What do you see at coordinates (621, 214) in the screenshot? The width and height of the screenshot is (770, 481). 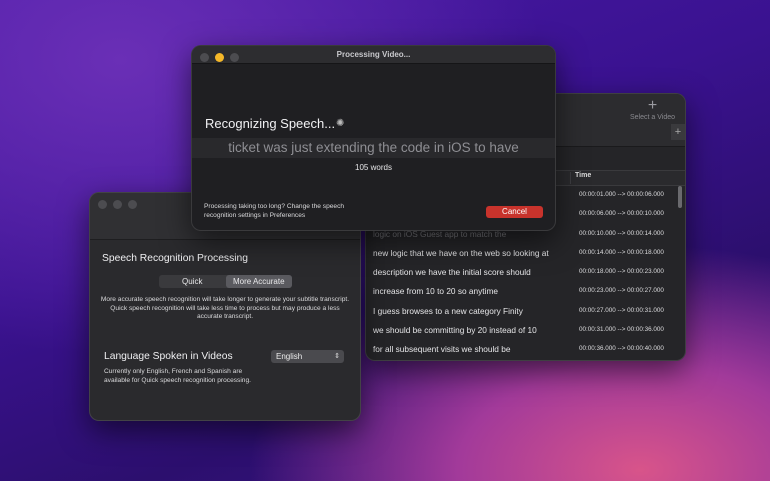 I see `subtitle-time: 00:00:06.000 --> 00:00:10.000` at bounding box center [621, 214].